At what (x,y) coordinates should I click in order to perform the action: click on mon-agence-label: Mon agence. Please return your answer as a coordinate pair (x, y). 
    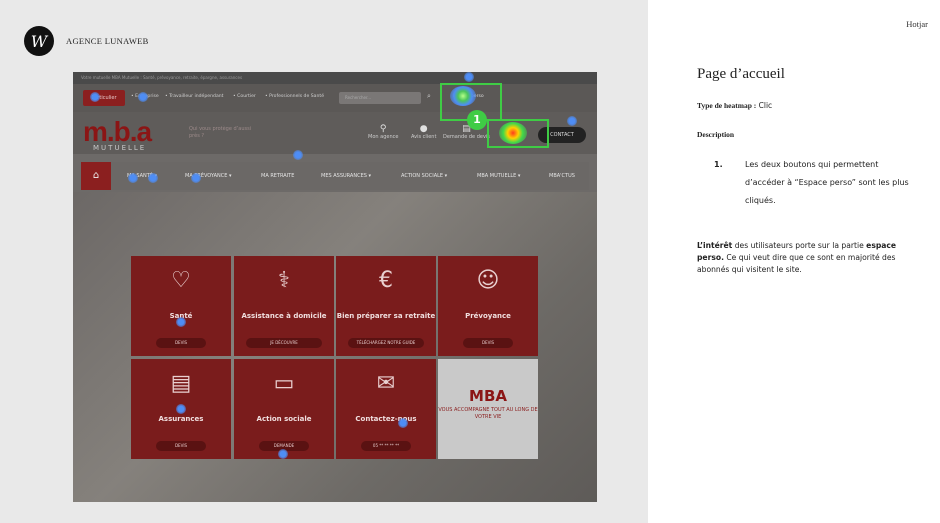
    Looking at the image, I should click on (383, 137).